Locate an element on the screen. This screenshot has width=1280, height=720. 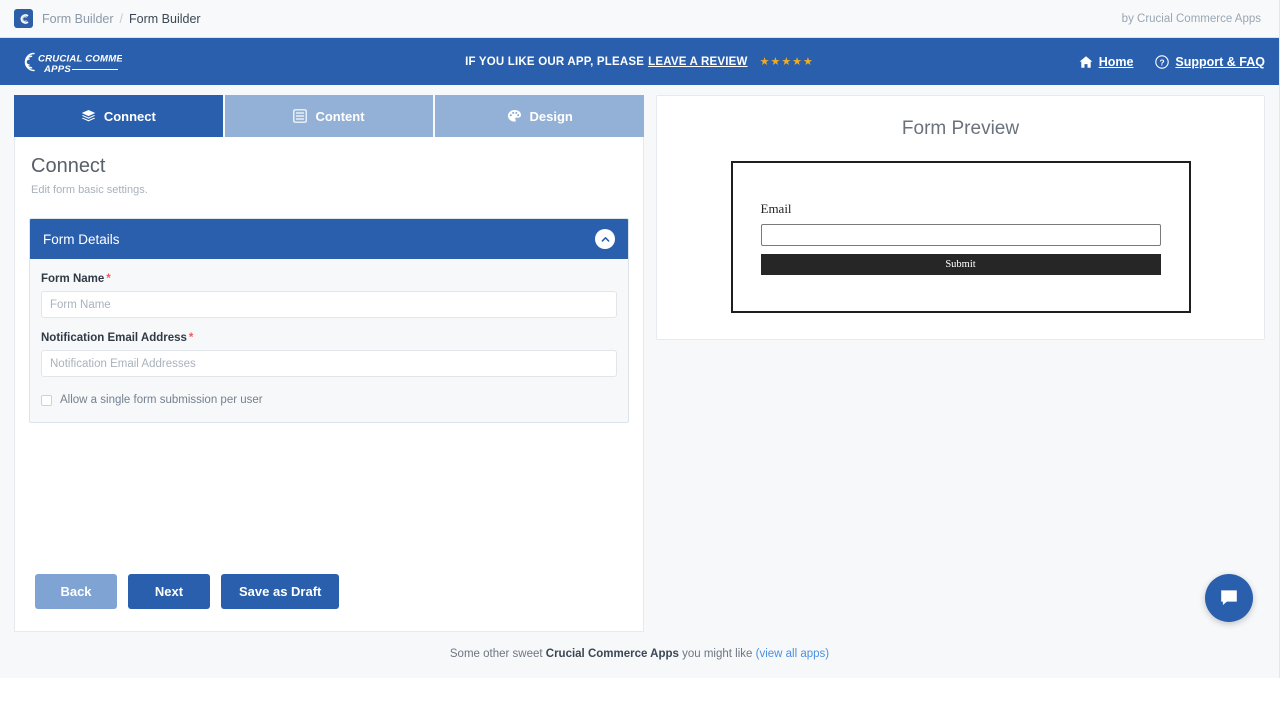
notification-email-field-block: Notification Email Address * is located at coordinates (329, 354).